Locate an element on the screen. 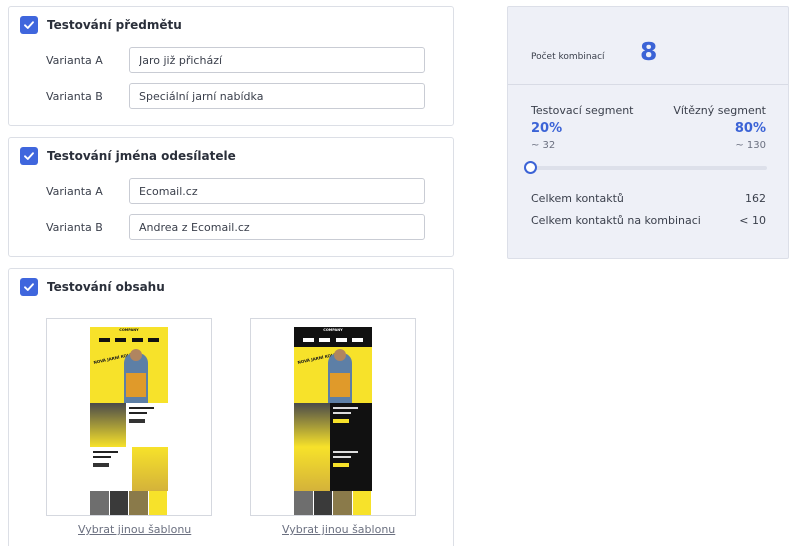 This screenshot has width=800, height=546. email-template-dark: COMPANY NOVÁ JARNÍ KOLEKCE is located at coordinates (333, 419).